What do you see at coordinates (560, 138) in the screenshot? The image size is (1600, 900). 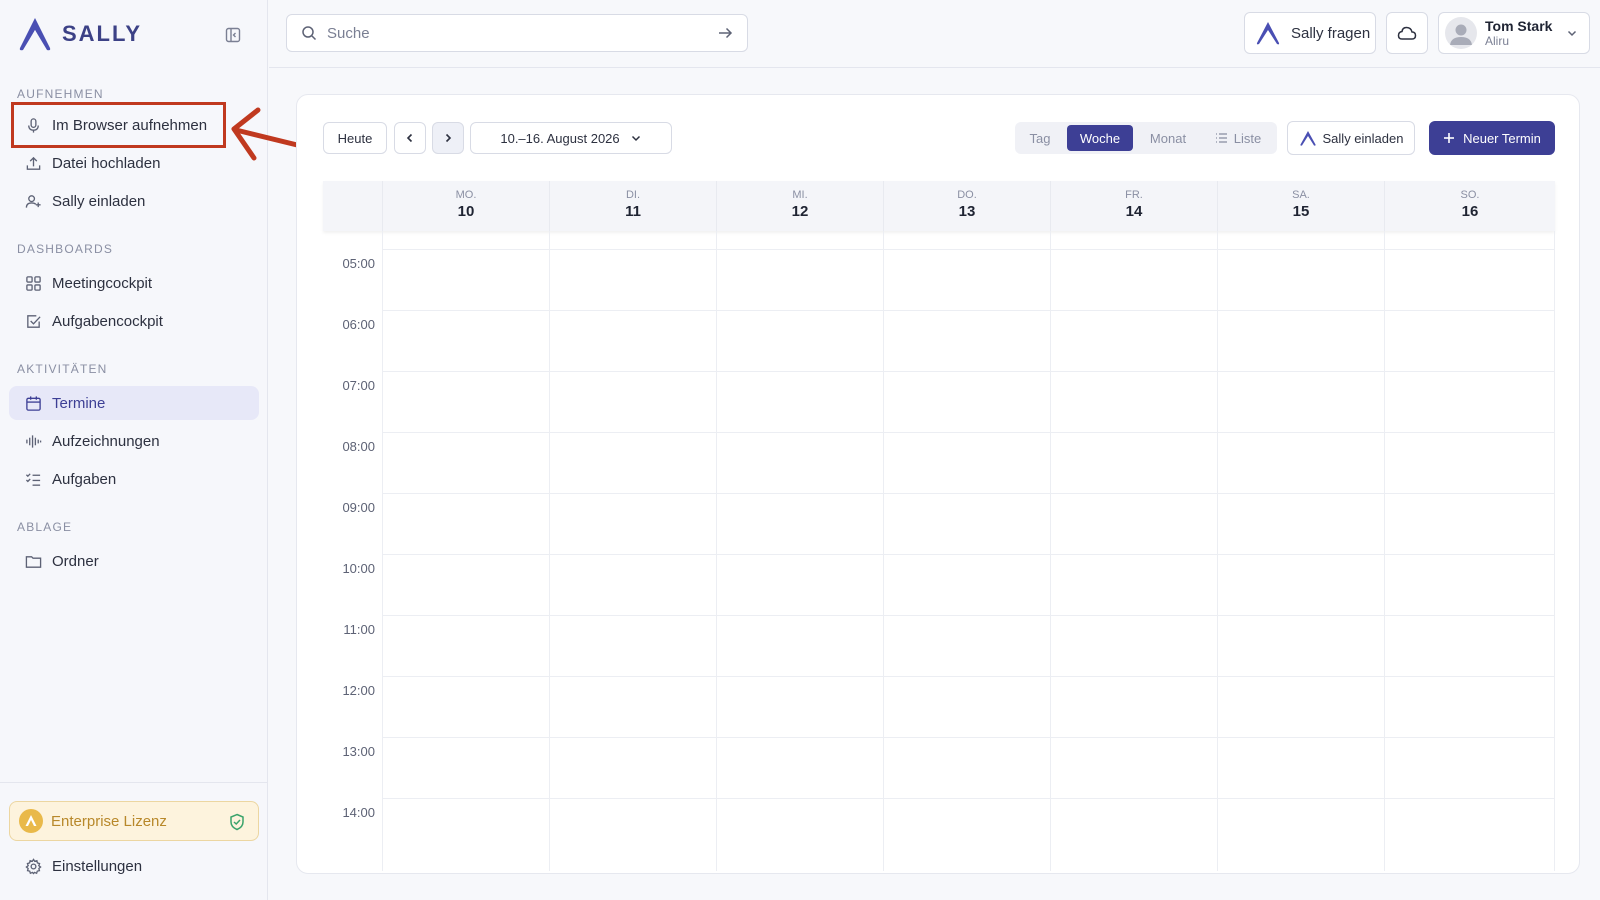 I see `date-range-label: 10.–16. August 2026` at bounding box center [560, 138].